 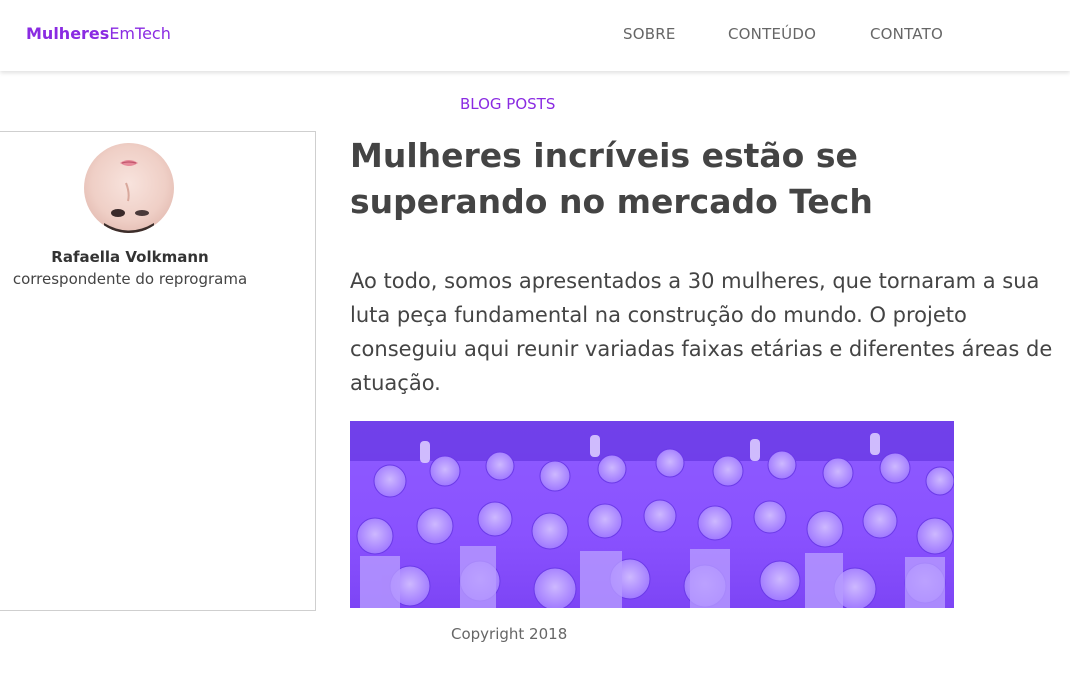 What do you see at coordinates (509, 634) in the screenshot?
I see `copyright-text: Copyright 2018` at bounding box center [509, 634].